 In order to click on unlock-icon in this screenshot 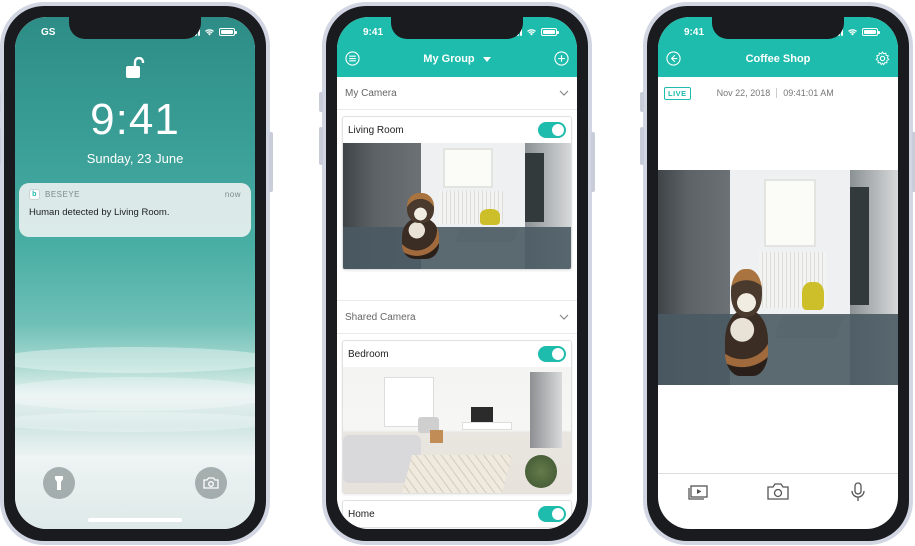, I will do `click(135, 67)`.